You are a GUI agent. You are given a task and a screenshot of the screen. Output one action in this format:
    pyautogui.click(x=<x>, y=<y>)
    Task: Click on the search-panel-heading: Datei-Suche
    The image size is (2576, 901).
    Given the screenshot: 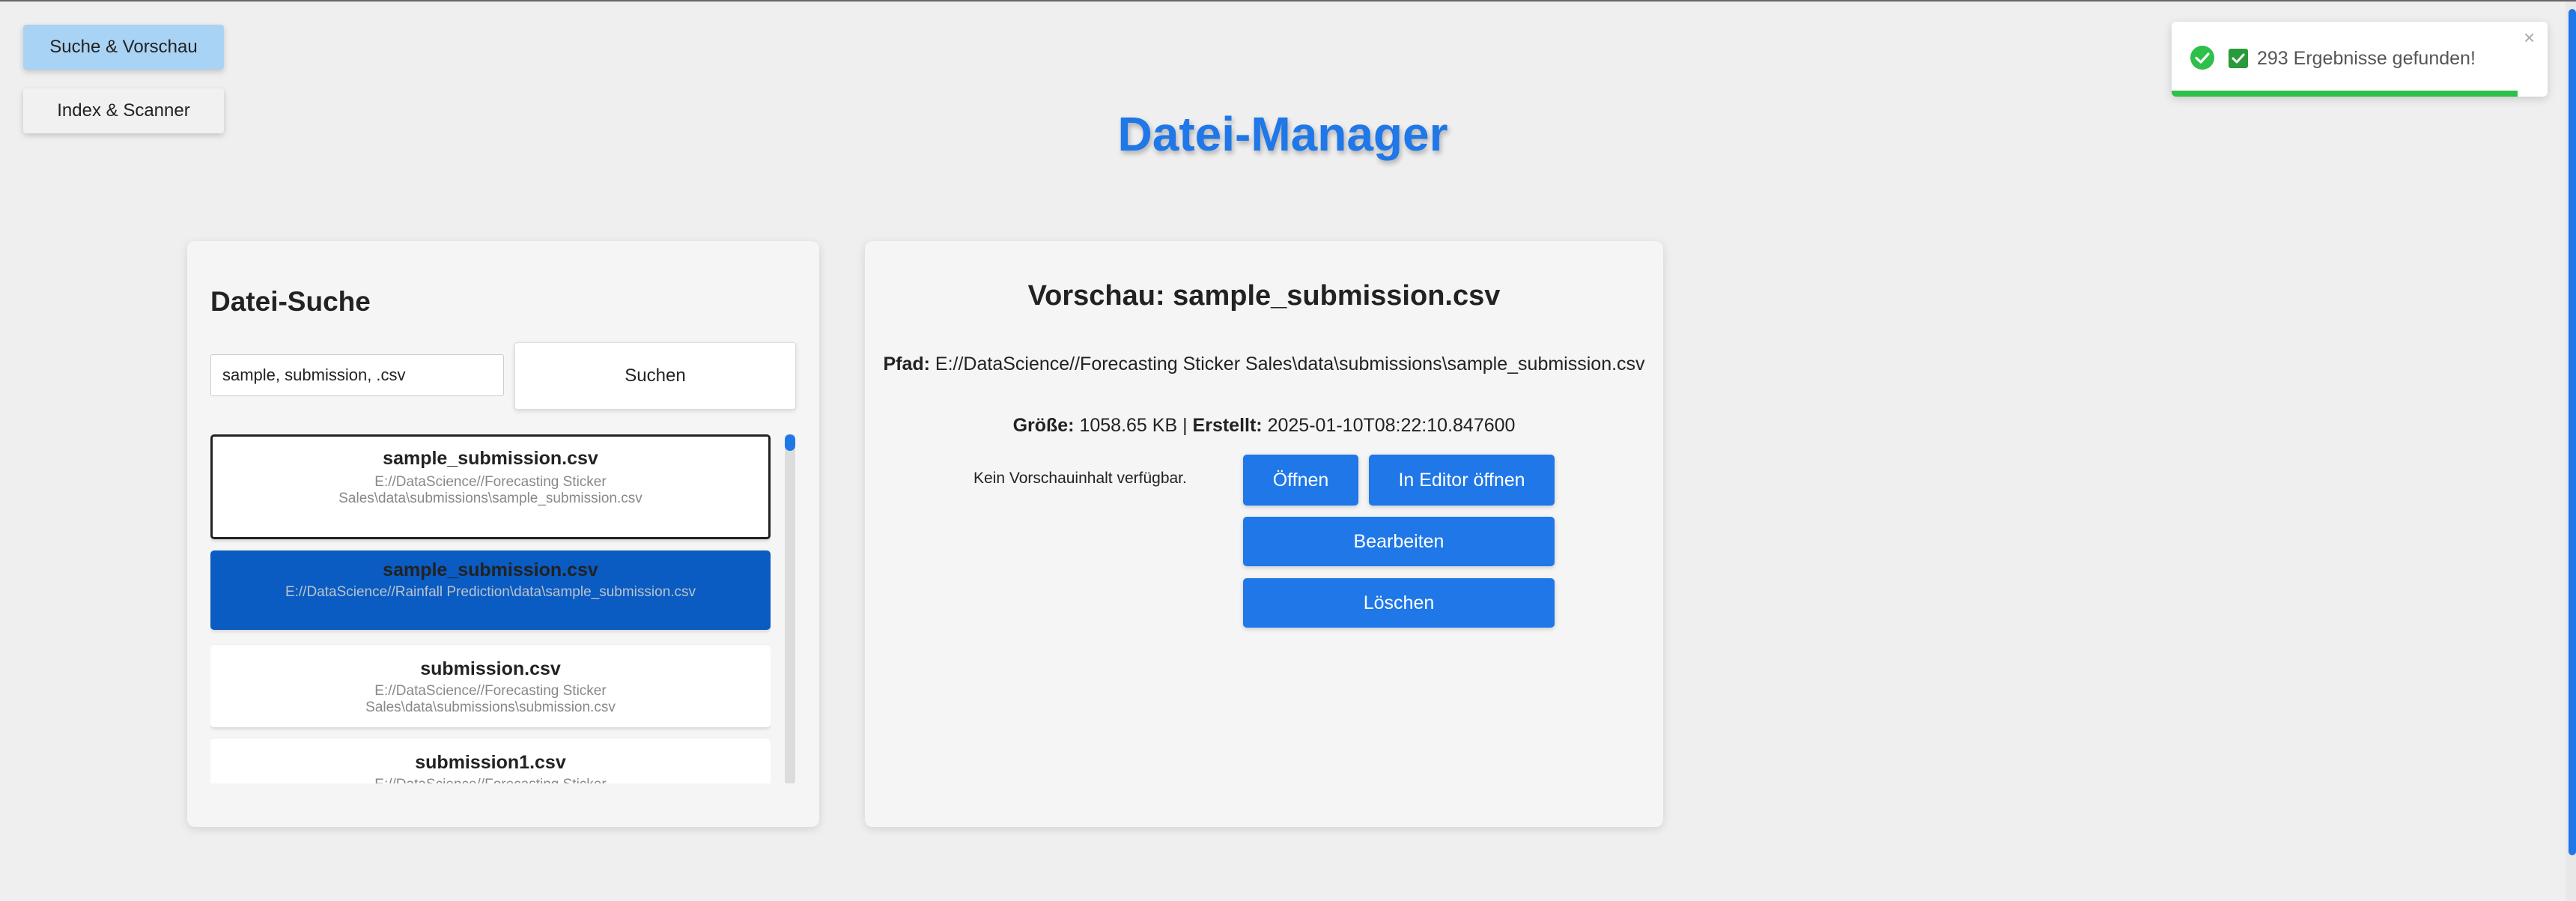 What is the action you would take?
    pyautogui.click(x=290, y=302)
    